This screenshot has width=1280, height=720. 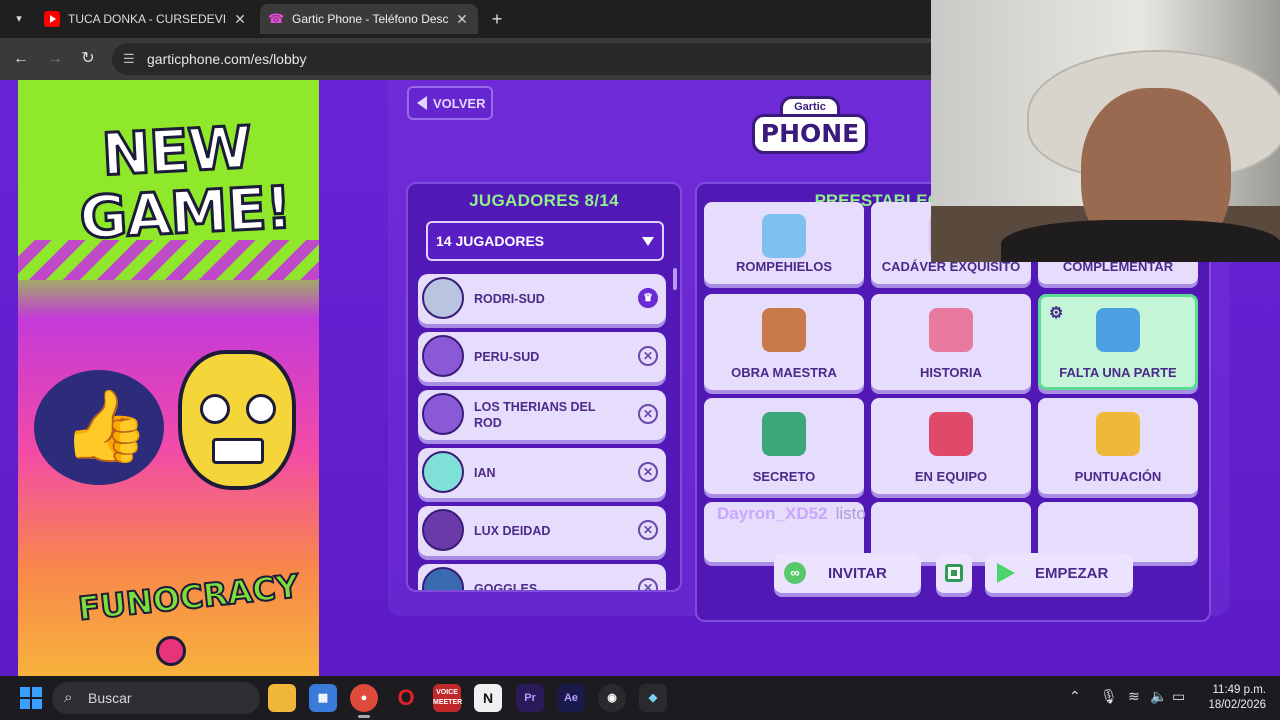 What do you see at coordinates (68, 697) in the screenshot?
I see `search-icon: ⌕` at bounding box center [68, 697].